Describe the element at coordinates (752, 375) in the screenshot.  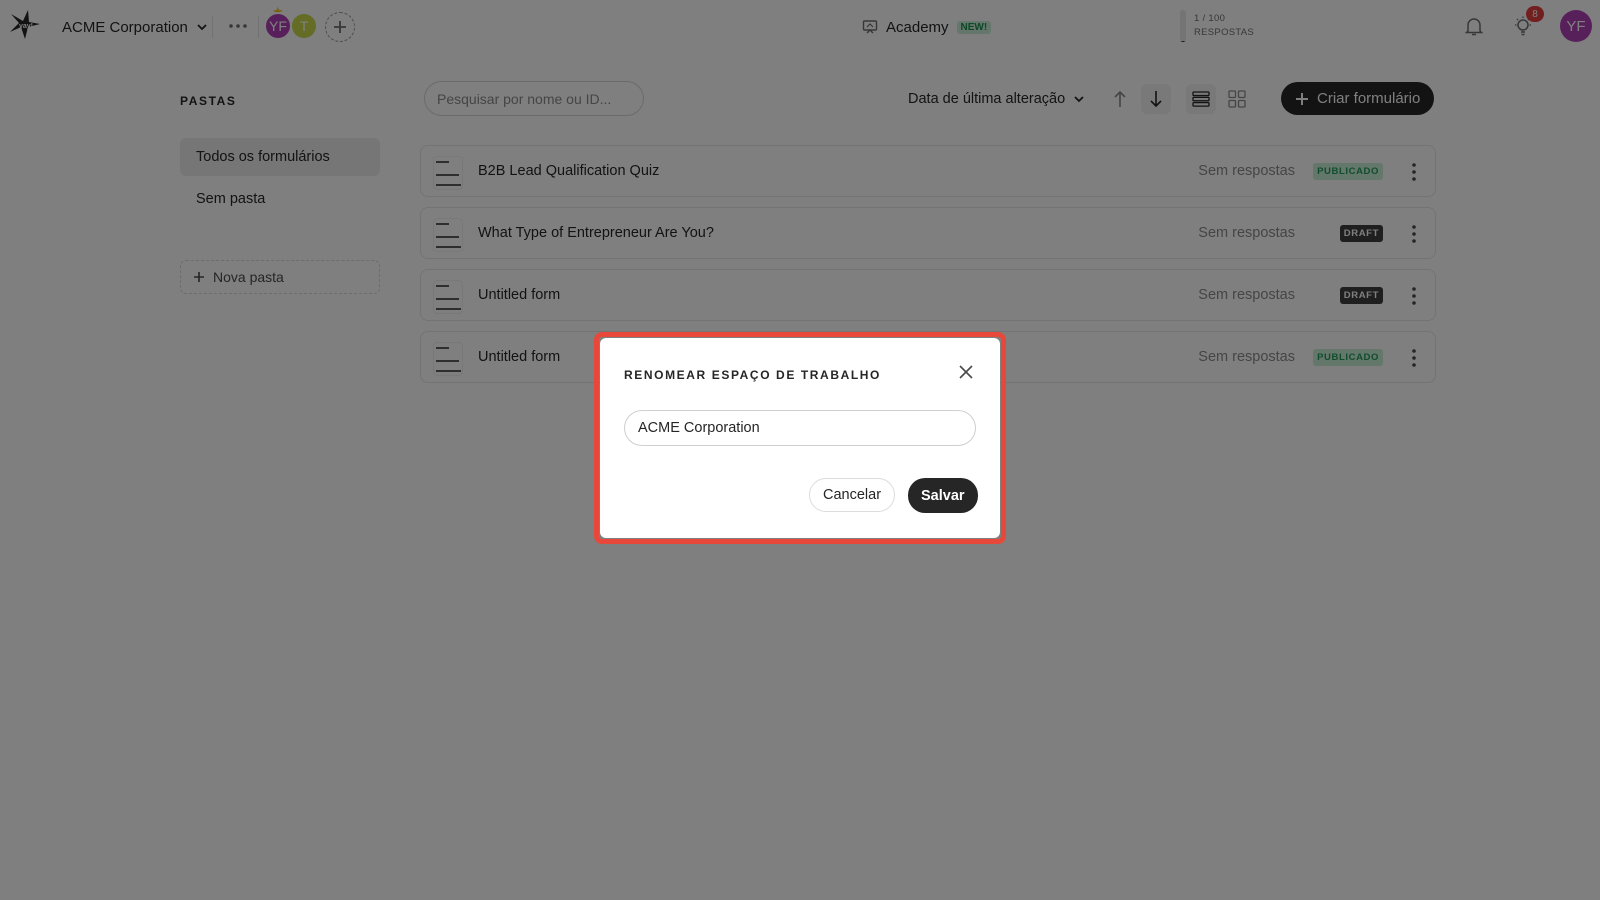
I see `dialog-title: RENOMEAR ESPAÇO DE TRABALHO` at that location.